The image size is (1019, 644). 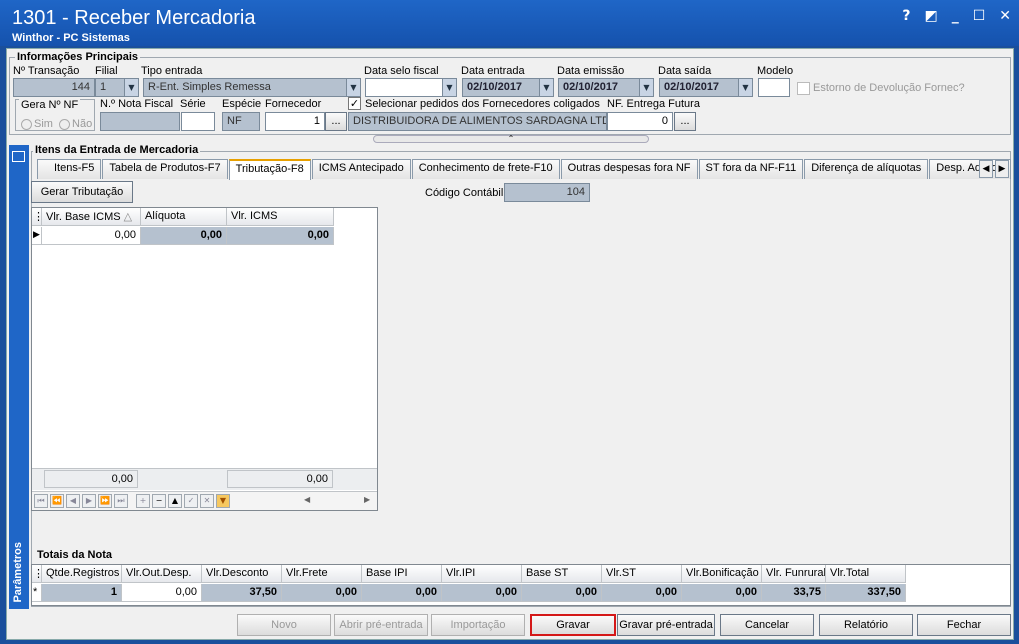 What do you see at coordinates (722, 574) in the screenshot?
I see `header-vlr-bonificacao: Vlr.Bonificação` at bounding box center [722, 574].